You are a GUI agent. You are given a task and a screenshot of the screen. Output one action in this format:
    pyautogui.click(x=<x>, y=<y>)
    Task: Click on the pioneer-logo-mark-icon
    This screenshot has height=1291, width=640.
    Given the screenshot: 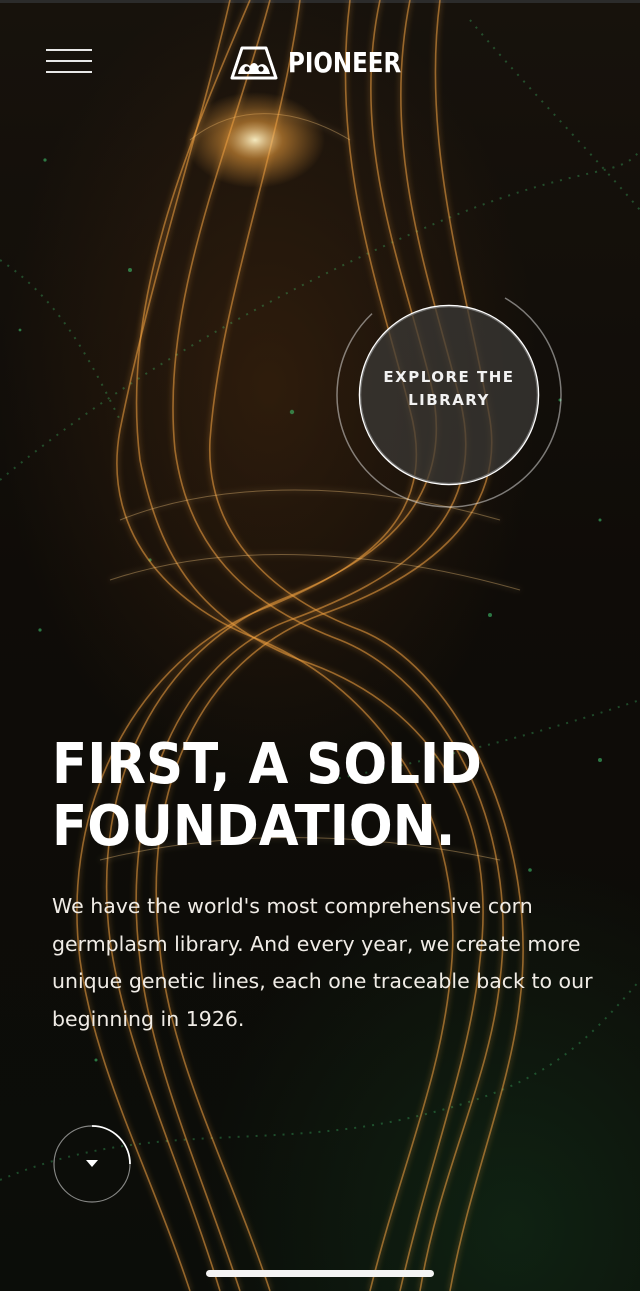 What is the action you would take?
    pyautogui.click(x=254, y=63)
    